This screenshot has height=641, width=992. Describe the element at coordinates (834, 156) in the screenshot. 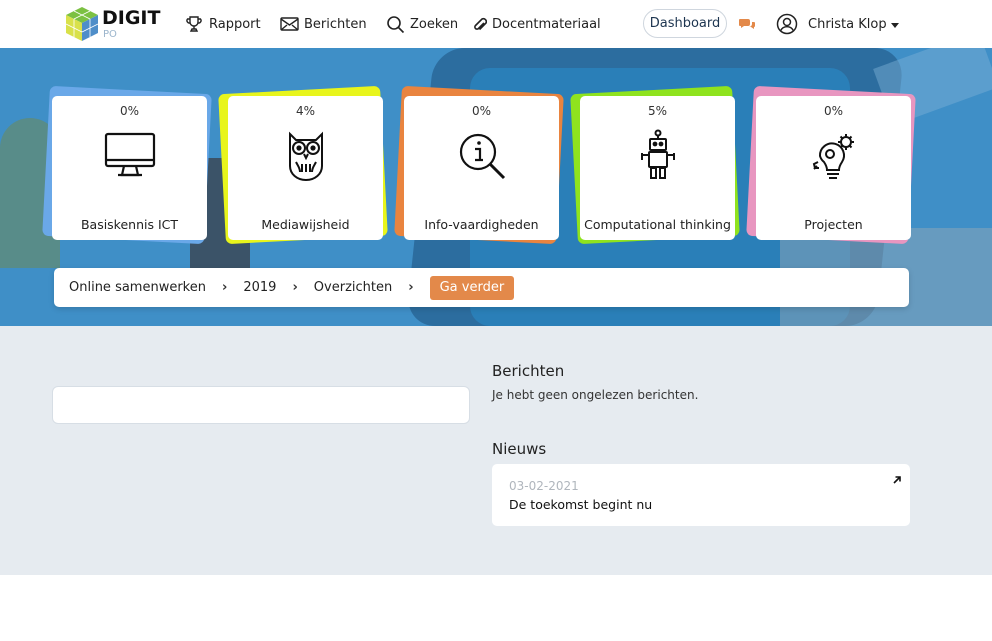

I see `gears-bulb-icon` at that location.